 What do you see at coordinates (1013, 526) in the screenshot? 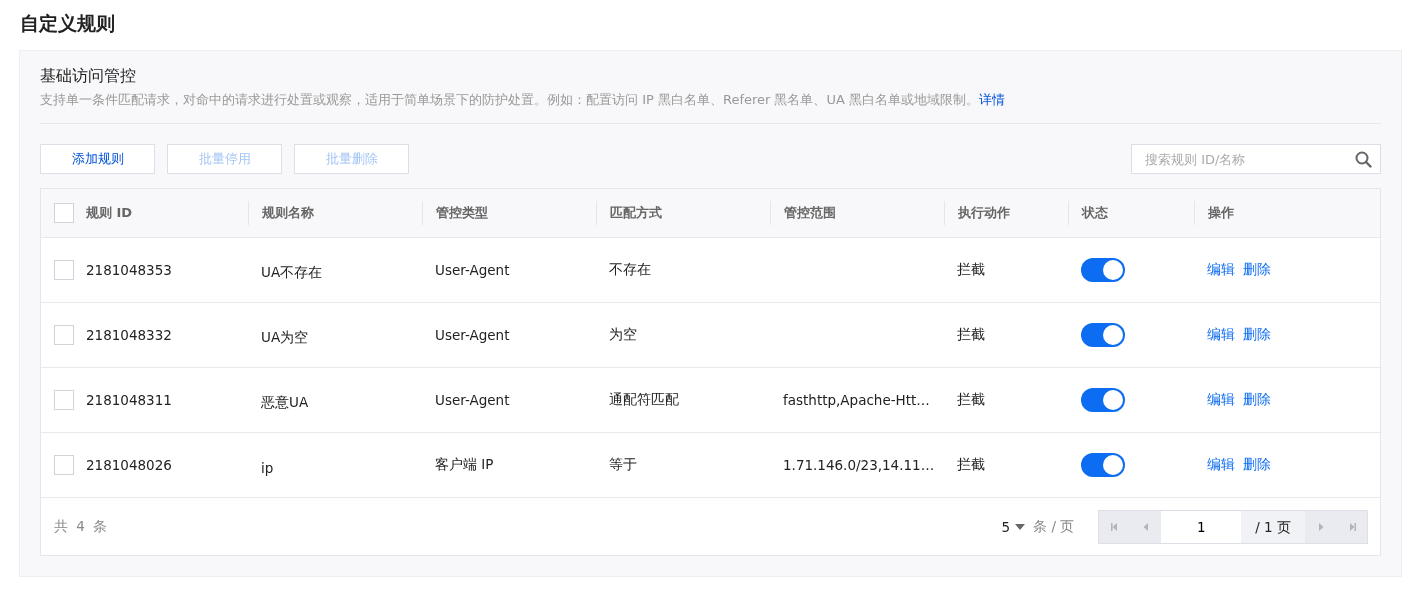
I see `page-size-dropdown: 5` at bounding box center [1013, 526].